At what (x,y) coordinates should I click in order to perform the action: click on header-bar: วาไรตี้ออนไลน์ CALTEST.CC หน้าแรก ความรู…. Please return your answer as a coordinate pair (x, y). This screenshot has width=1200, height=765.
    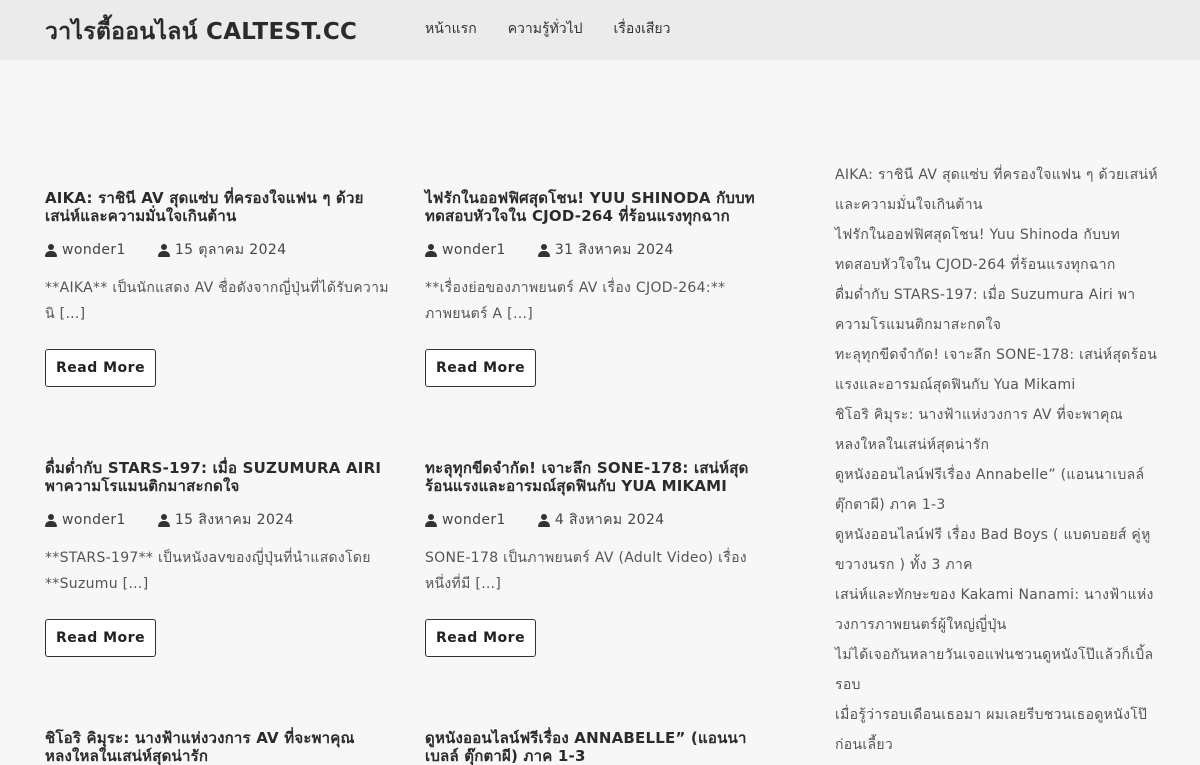
    Looking at the image, I should click on (600, 30).